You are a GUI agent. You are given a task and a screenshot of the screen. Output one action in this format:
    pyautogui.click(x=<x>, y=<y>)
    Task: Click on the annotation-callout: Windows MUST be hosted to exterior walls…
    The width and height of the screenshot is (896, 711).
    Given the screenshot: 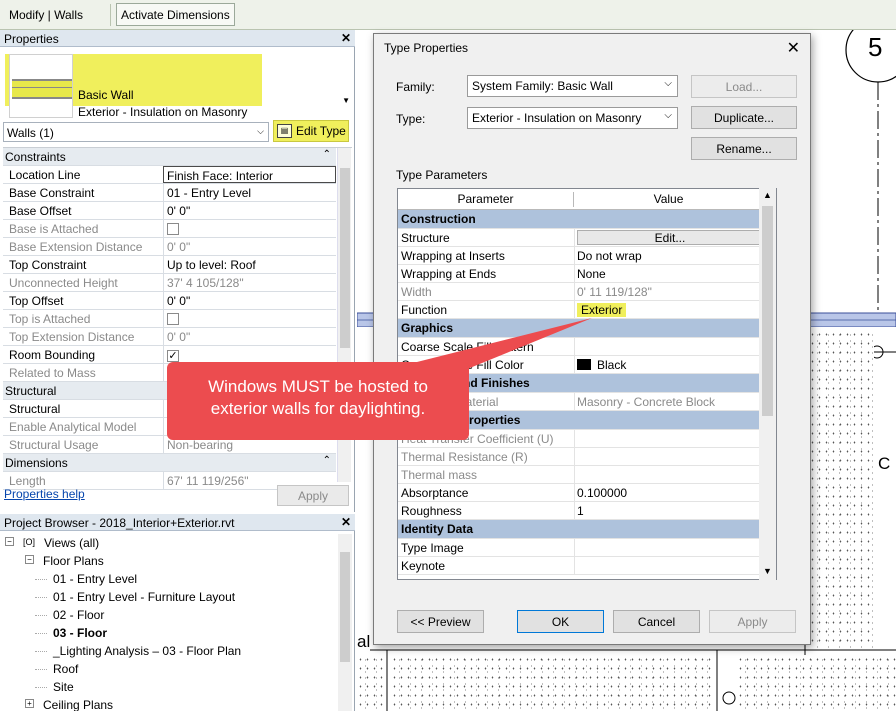 What is the action you would take?
    pyautogui.click(x=318, y=401)
    